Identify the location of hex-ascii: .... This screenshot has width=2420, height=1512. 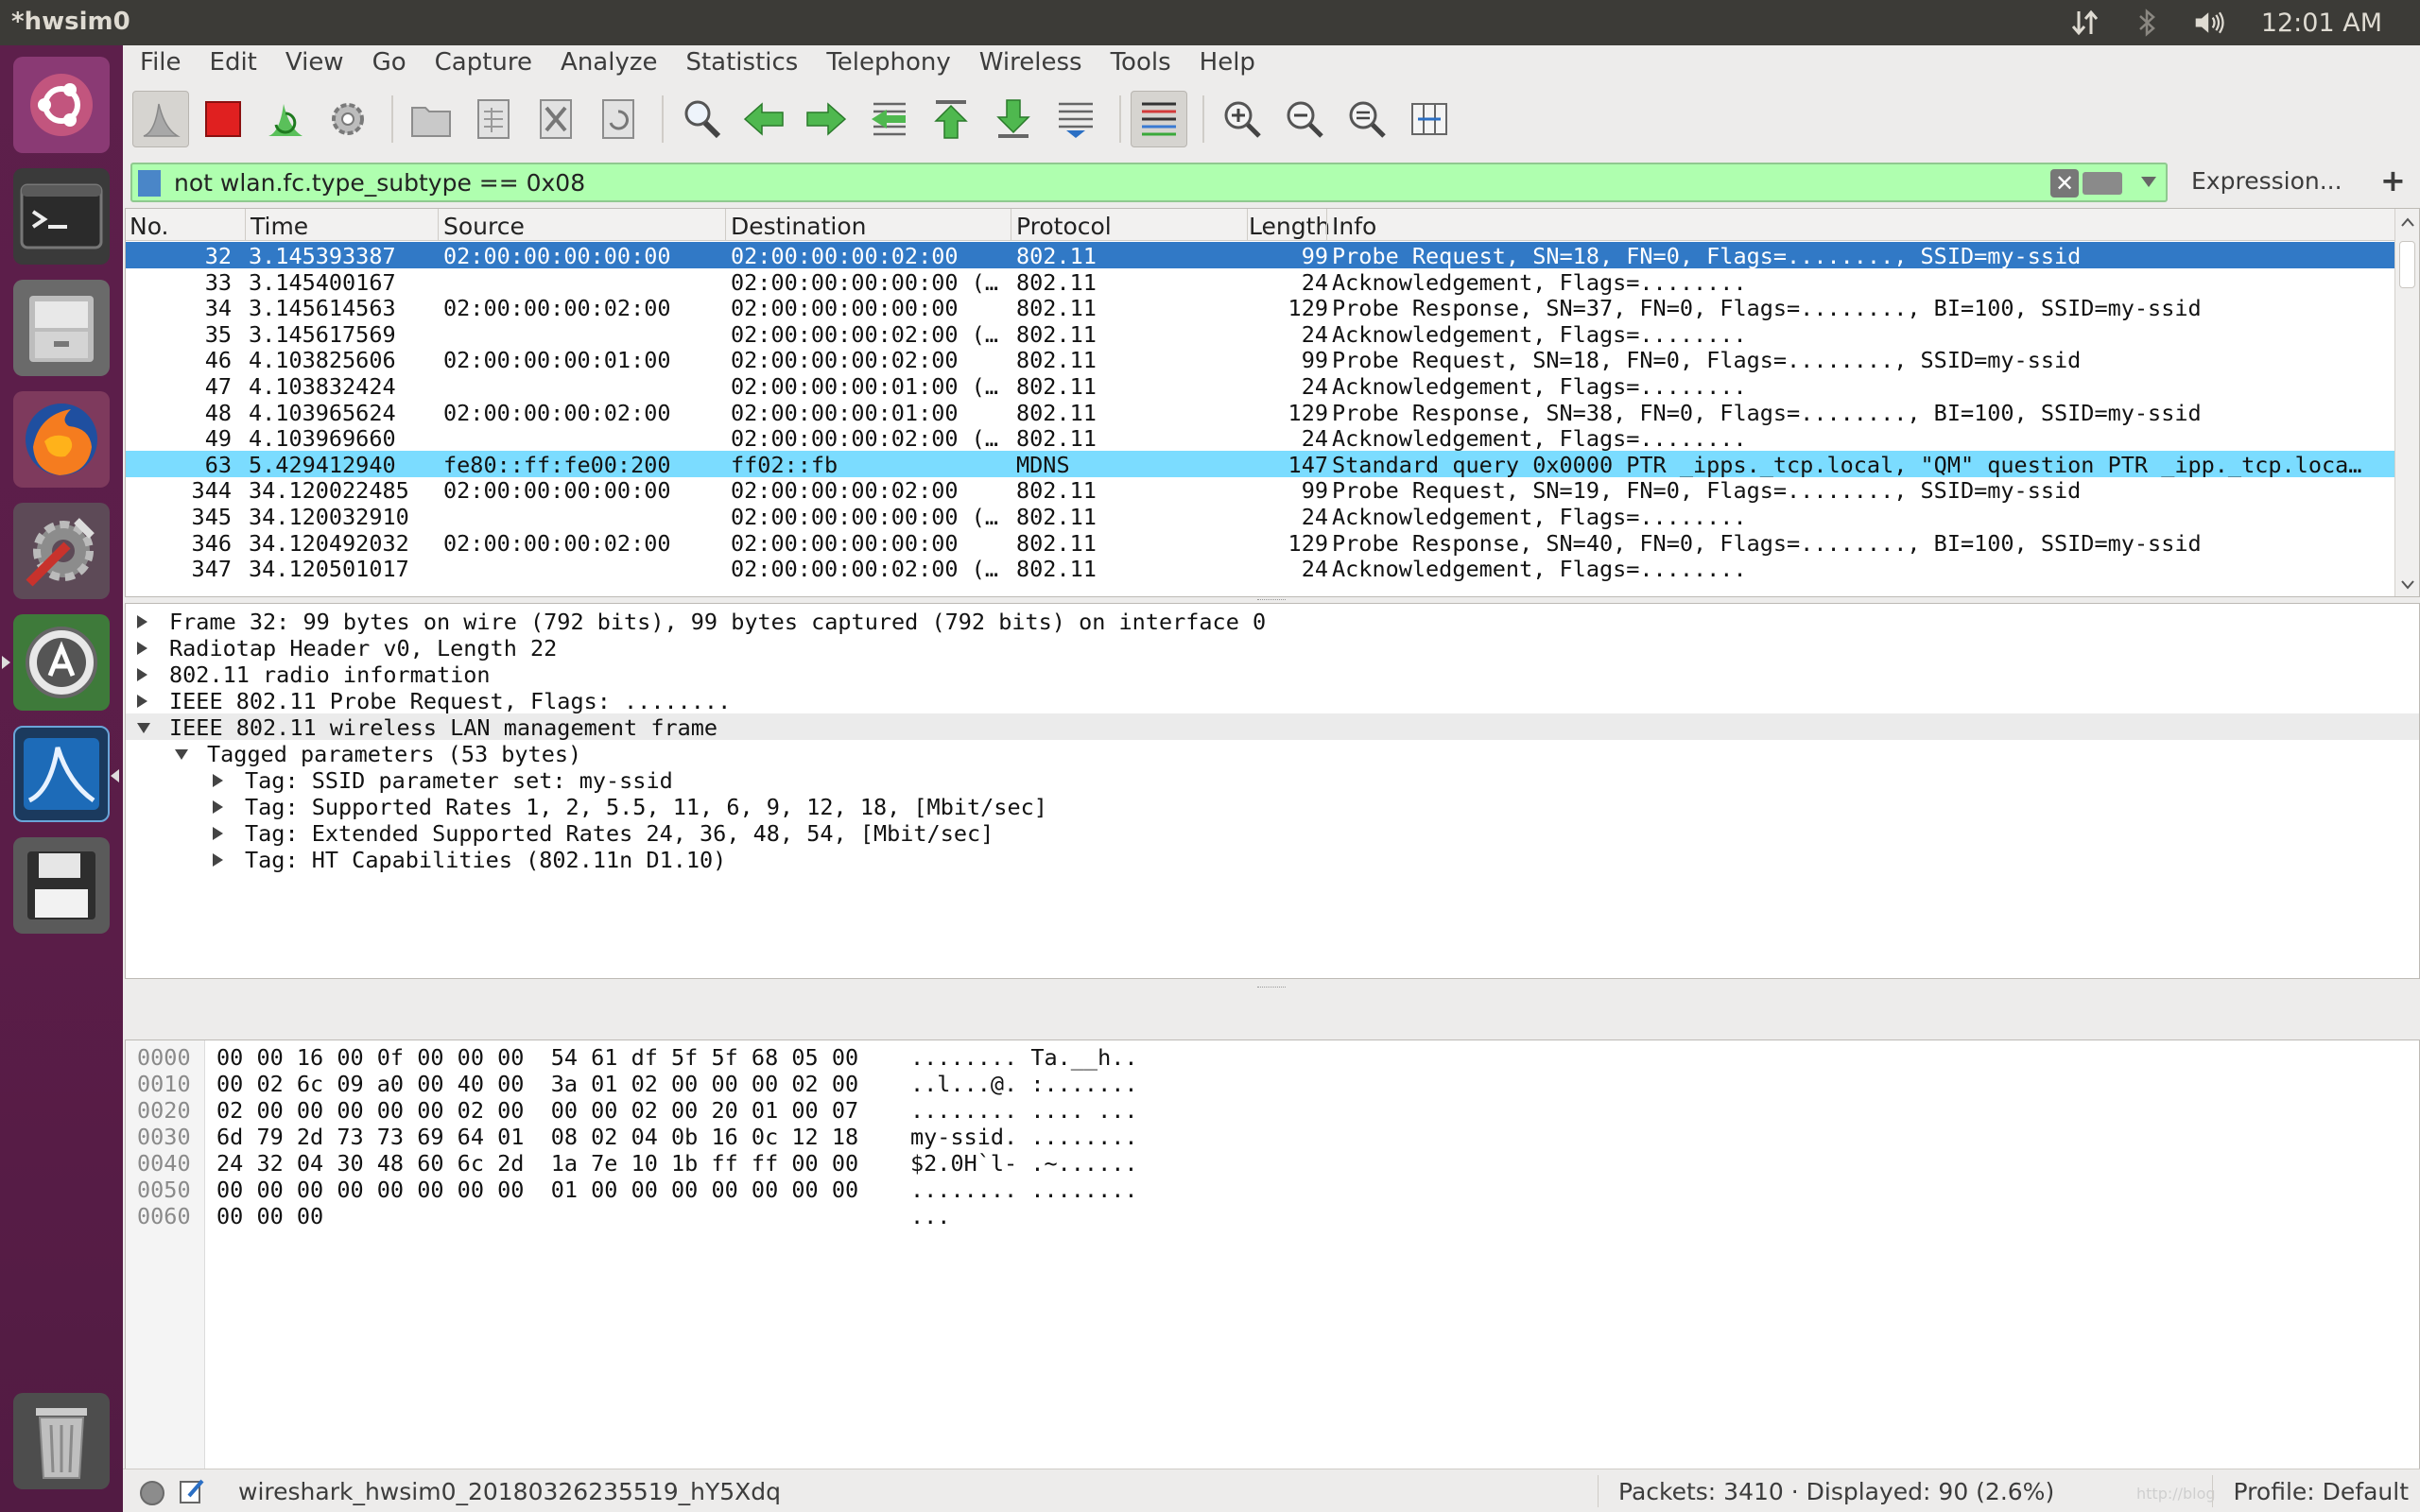
(930, 1216).